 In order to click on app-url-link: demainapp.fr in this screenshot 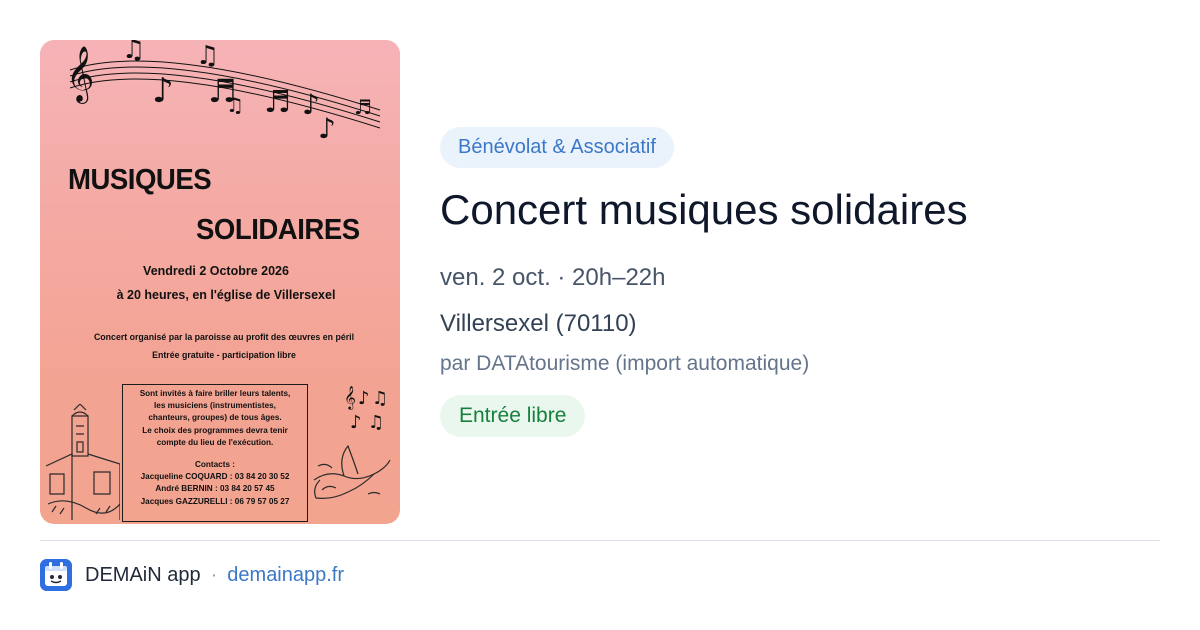, I will do `click(285, 575)`.